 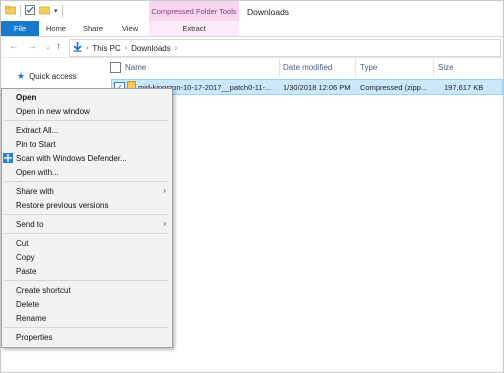 I want to click on windows-defender-icon, so click(x=8, y=158).